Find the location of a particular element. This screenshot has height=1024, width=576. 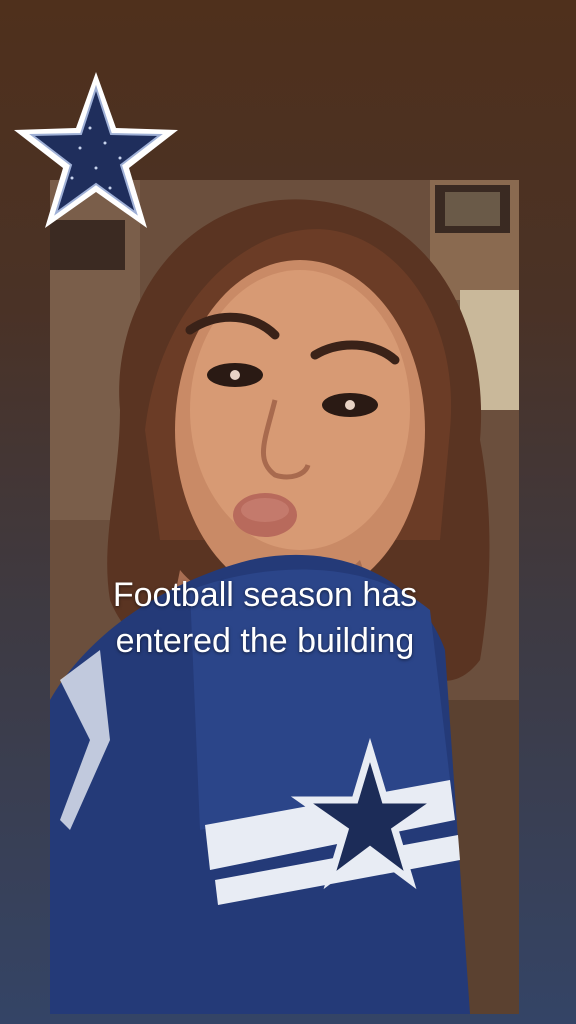

caption-text: Football season has entered the building is located at coordinates (265, 618).